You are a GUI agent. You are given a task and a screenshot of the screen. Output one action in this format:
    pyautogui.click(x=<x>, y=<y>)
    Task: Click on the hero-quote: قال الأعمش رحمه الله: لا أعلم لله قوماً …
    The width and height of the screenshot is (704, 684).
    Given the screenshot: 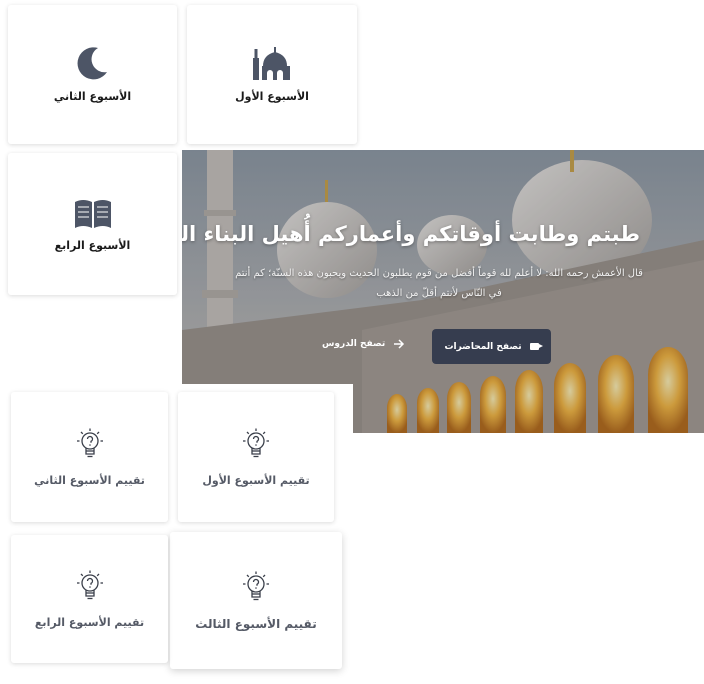 What is the action you would take?
    pyautogui.click(x=439, y=283)
    